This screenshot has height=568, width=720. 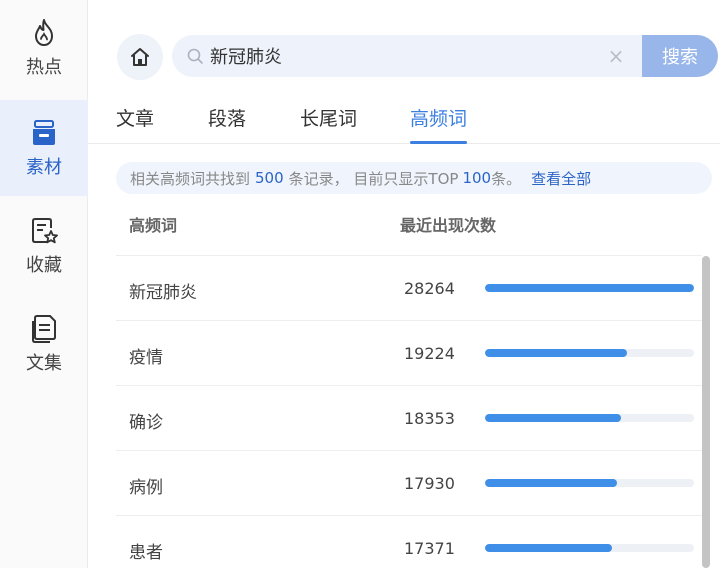 What do you see at coordinates (439, 124) in the screenshot?
I see `tab-high-frequency: 高频词` at bounding box center [439, 124].